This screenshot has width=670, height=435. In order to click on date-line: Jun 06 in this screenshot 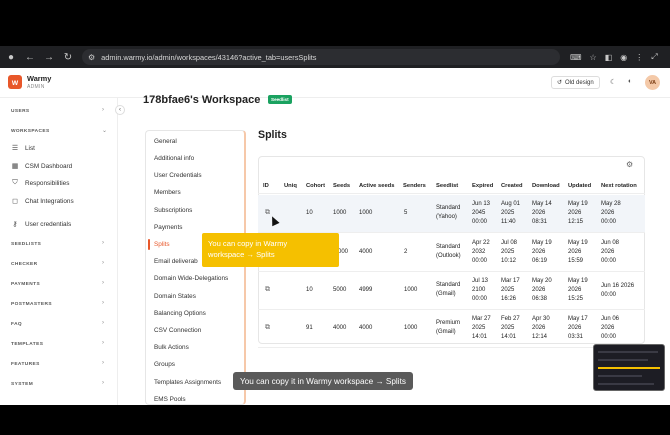, I will do `click(610, 319)`.